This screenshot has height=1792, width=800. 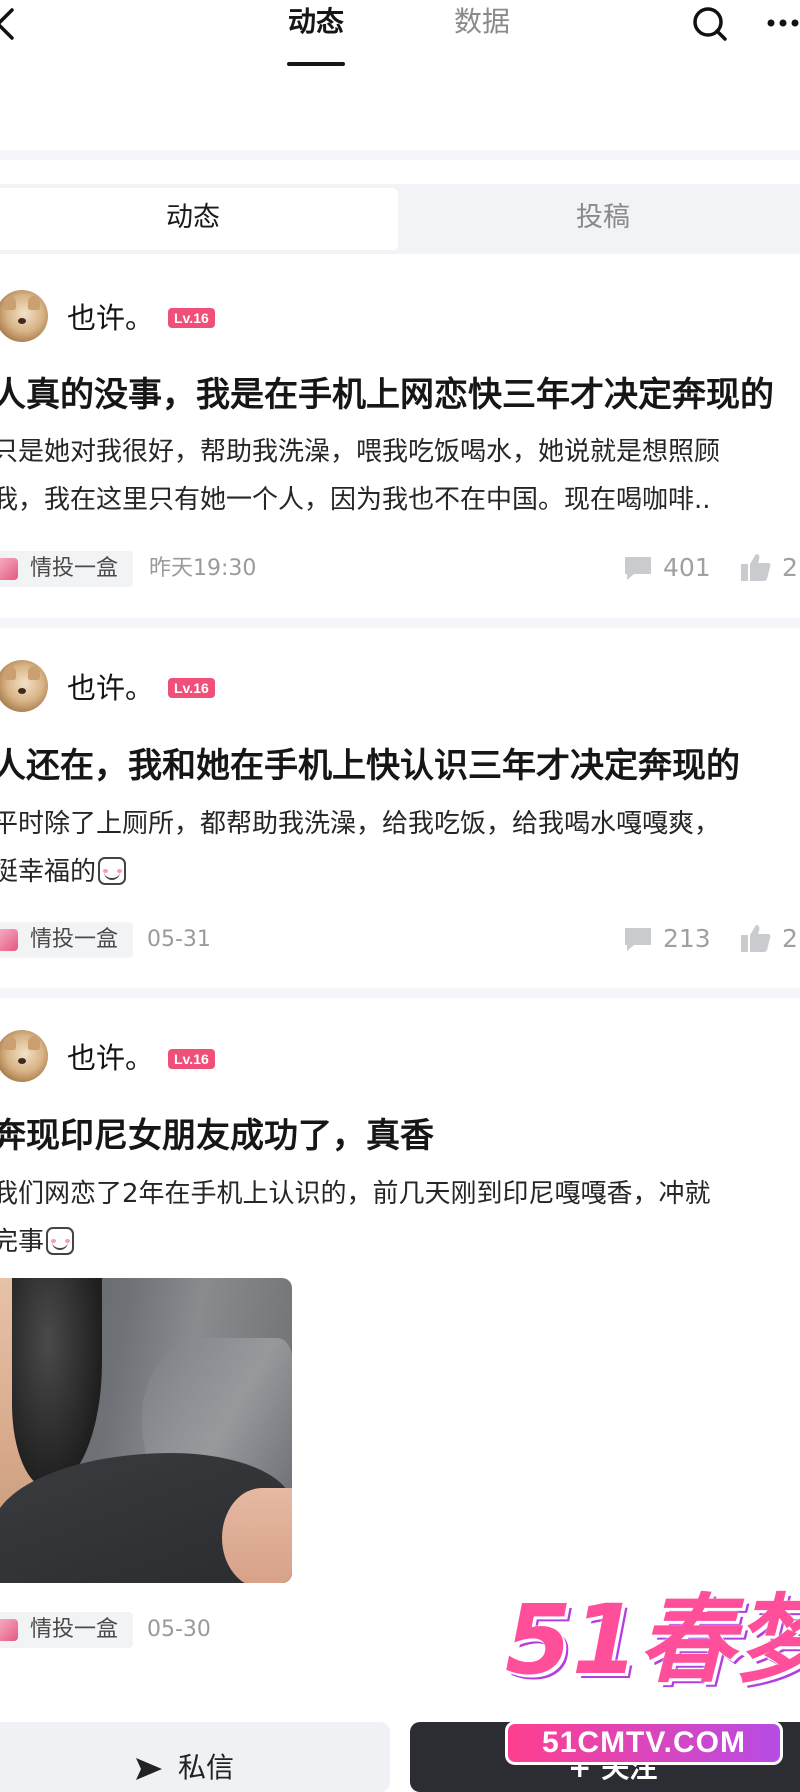 What do you see at coordinates (355, 500) in the screenshot?
I see `post-body-line: 我，我在这里只有她一个人，因为我也不在中国。现在喝咖啡..` at bounding box center [355, 500].